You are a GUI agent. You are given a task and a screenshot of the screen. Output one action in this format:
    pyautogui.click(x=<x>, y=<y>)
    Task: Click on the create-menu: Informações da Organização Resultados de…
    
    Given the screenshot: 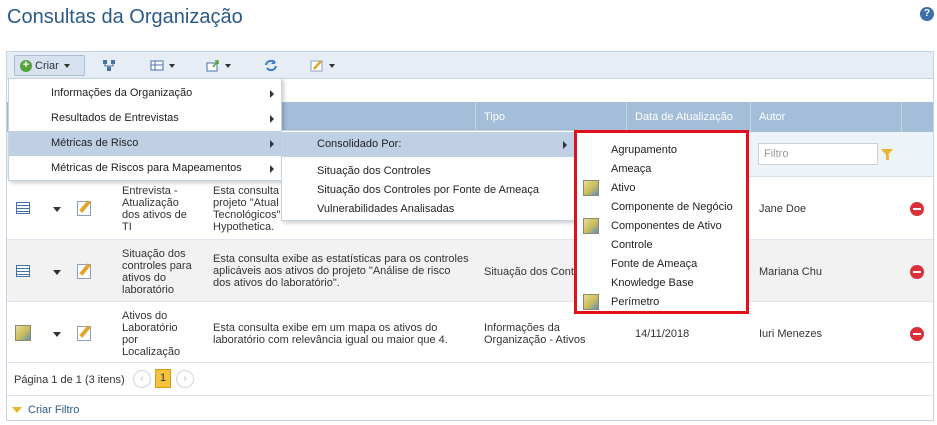 What is the action you would take?
    pyautogui.click(x=145, y=129)
    